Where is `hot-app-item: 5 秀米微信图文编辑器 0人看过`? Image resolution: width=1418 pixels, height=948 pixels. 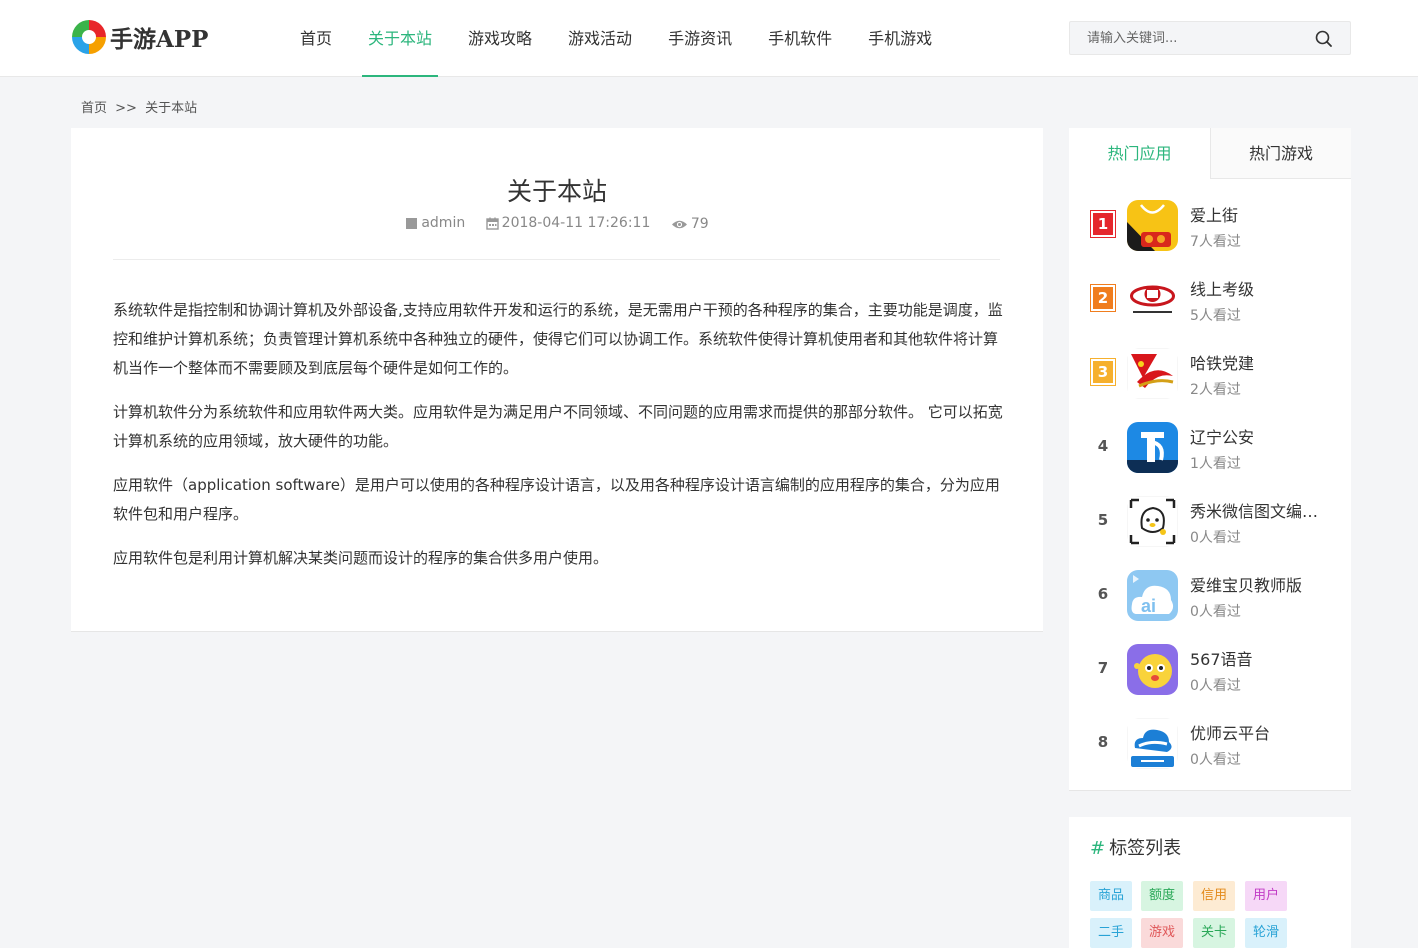 hot-app-item: 5 秀米微信图文编辑器 0人看过 is located at coordinates (1210, 530).